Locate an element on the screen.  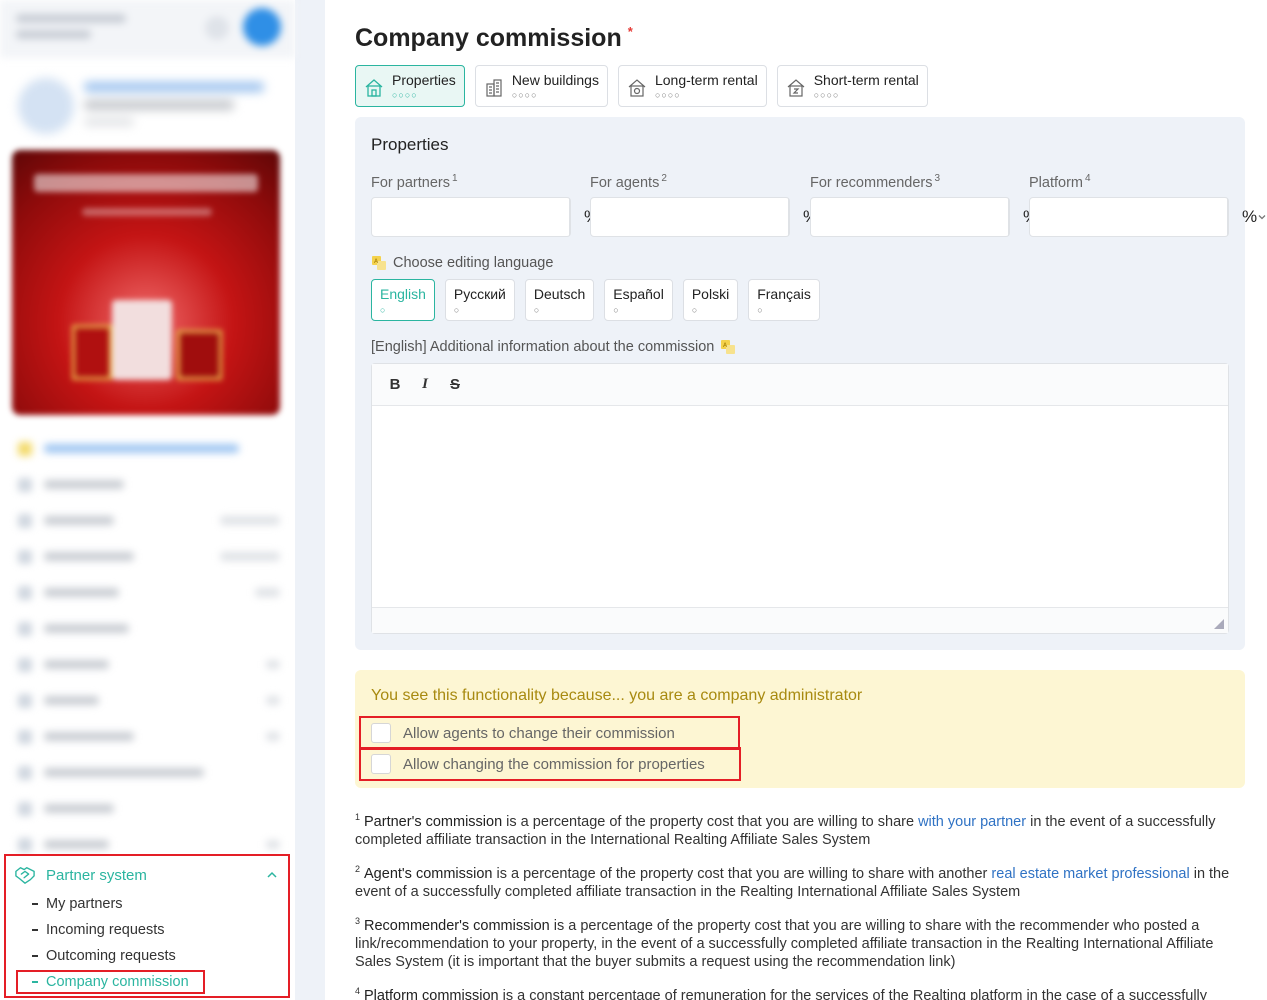
label-platform: Platform 4 is located at coordinates (1060, 182).